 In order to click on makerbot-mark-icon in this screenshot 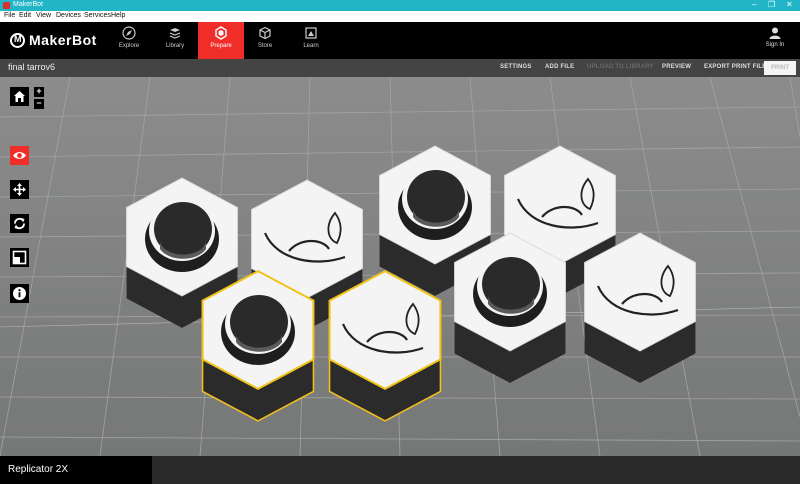, I will do `click(17, 40)`.